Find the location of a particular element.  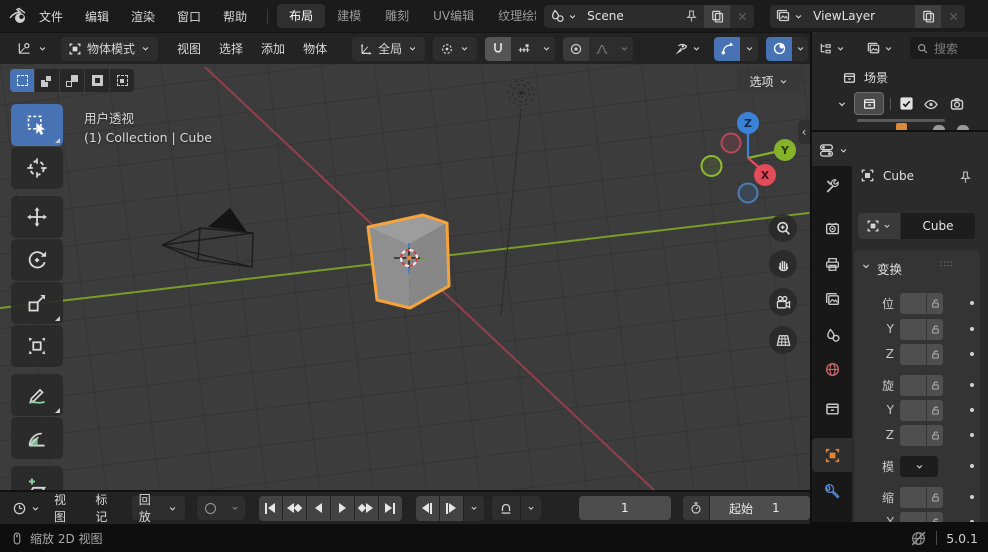

panel-grip-icon: ∷∷ is located at coordinates (946, 265).